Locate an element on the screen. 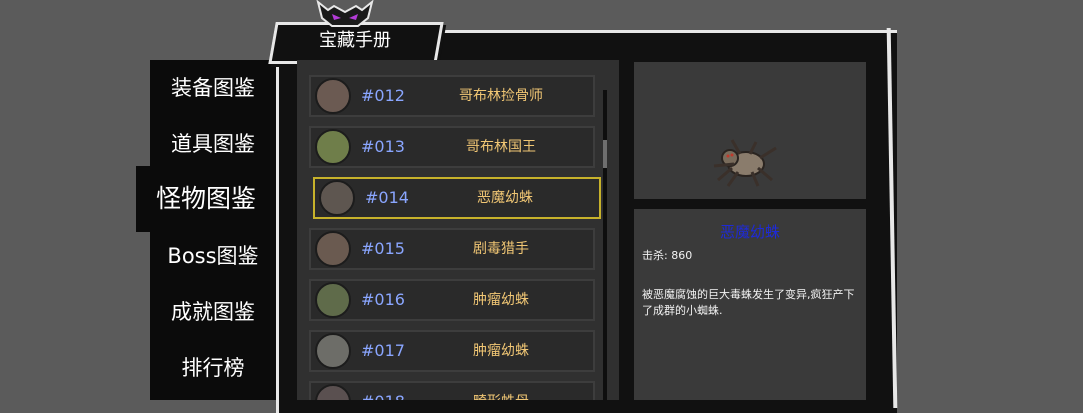 The width and height of the screenshot is (1083, 413). monster-number: #013 is located at coordinates (383, 146).